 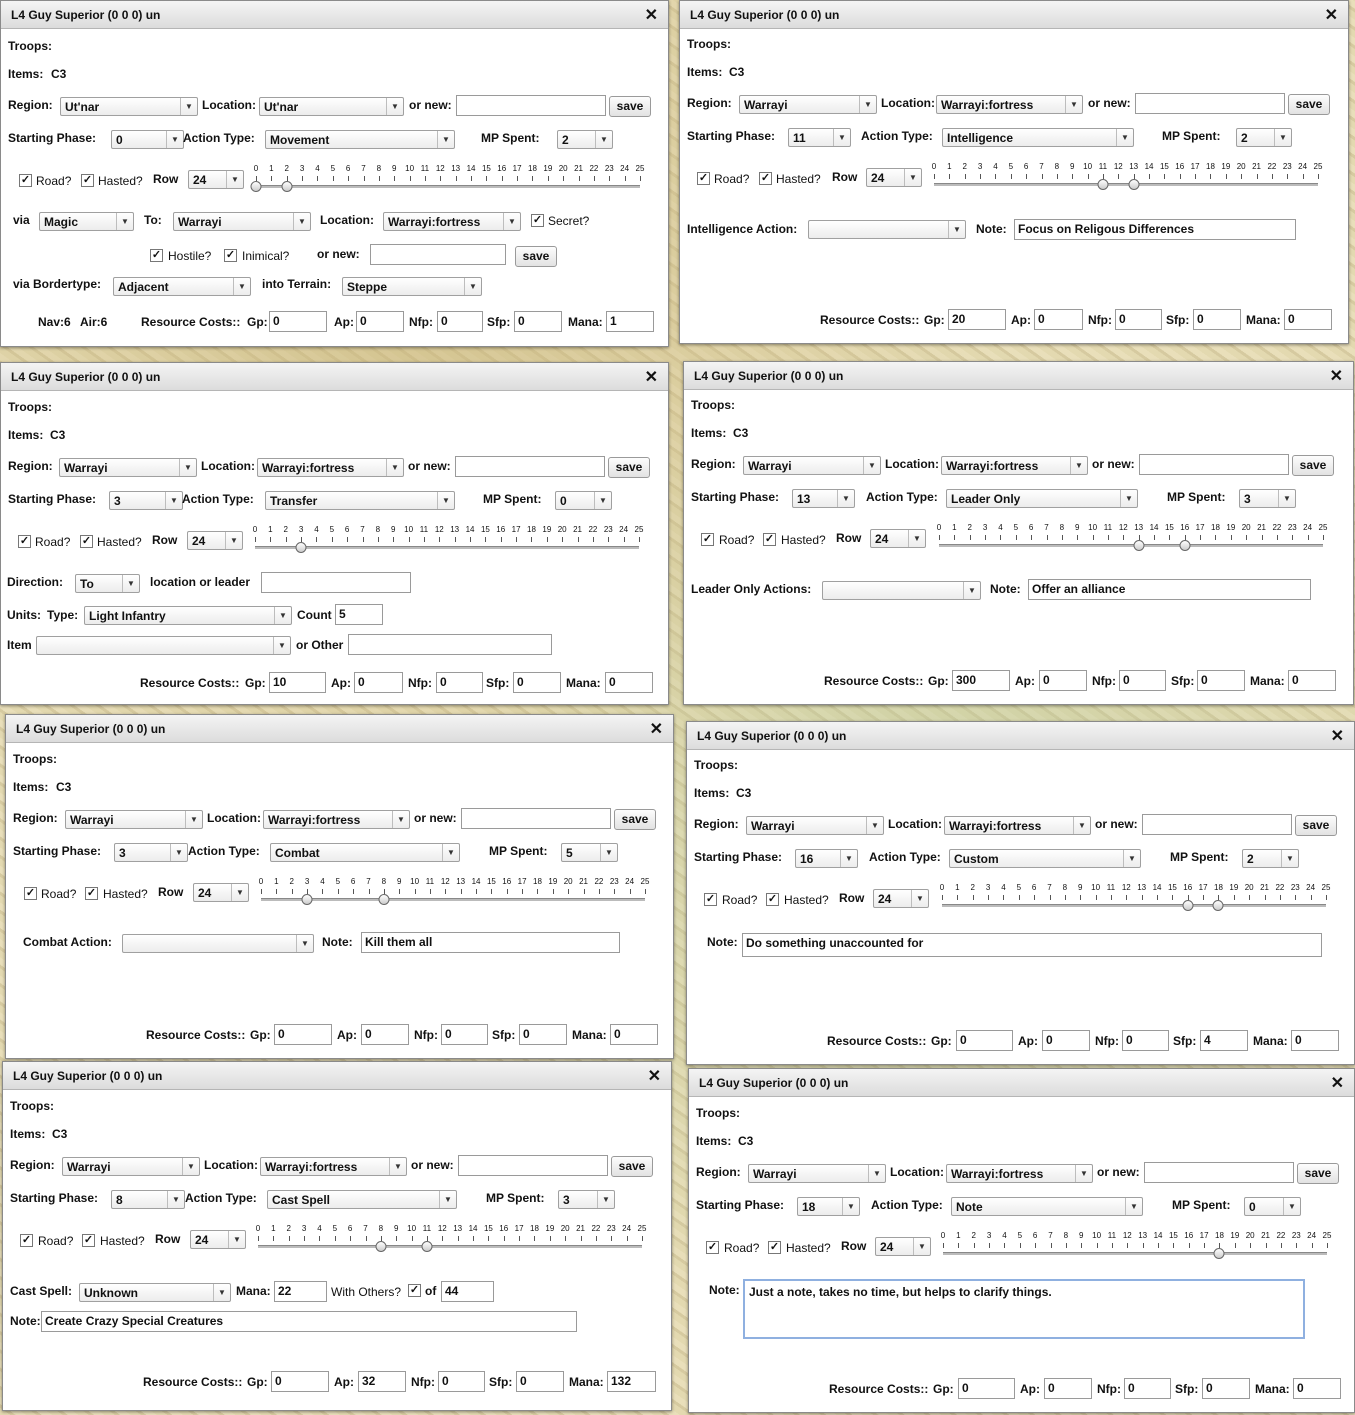 What do you see at coordinates (1042, 498) in the screenshot?
I see `action-type-select: Leader Only ▼` at bounding box center [1042, 498].